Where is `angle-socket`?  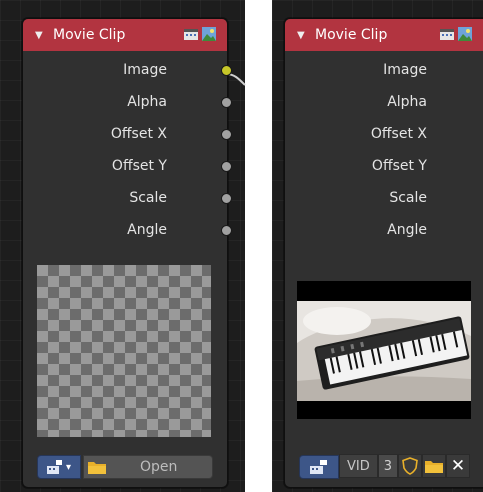
angle-socket is located at coordinates (226, 230).